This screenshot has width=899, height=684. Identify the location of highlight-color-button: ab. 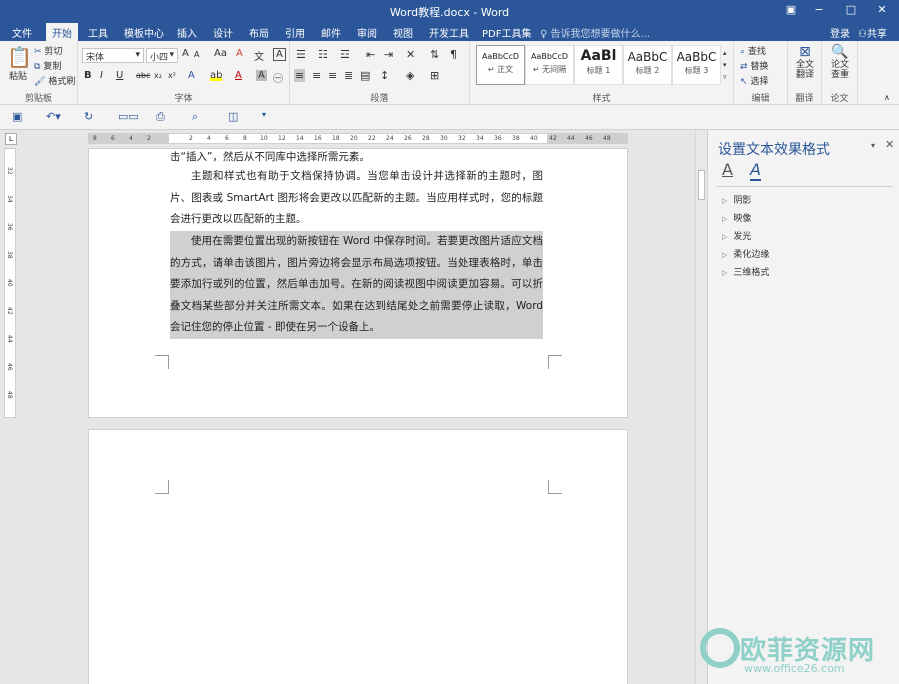
(216, 75).